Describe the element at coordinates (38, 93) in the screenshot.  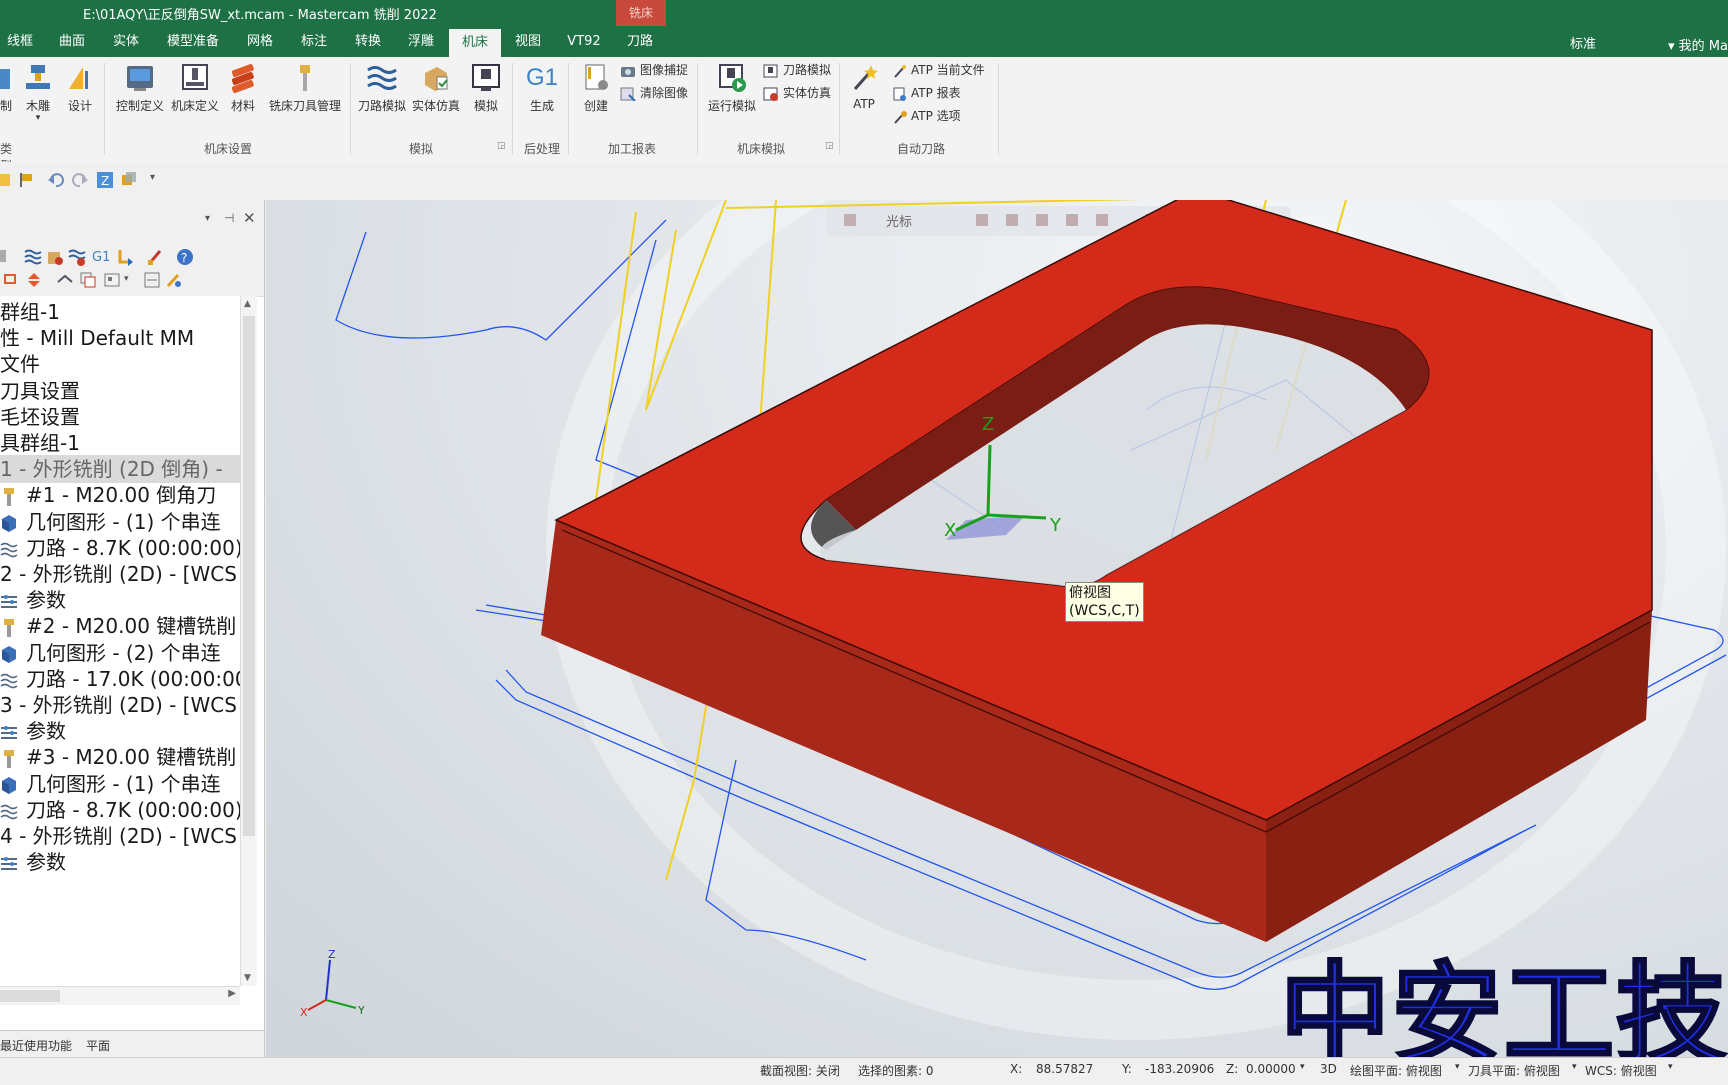
I see `router-button: 木雕 ▾` at that location.